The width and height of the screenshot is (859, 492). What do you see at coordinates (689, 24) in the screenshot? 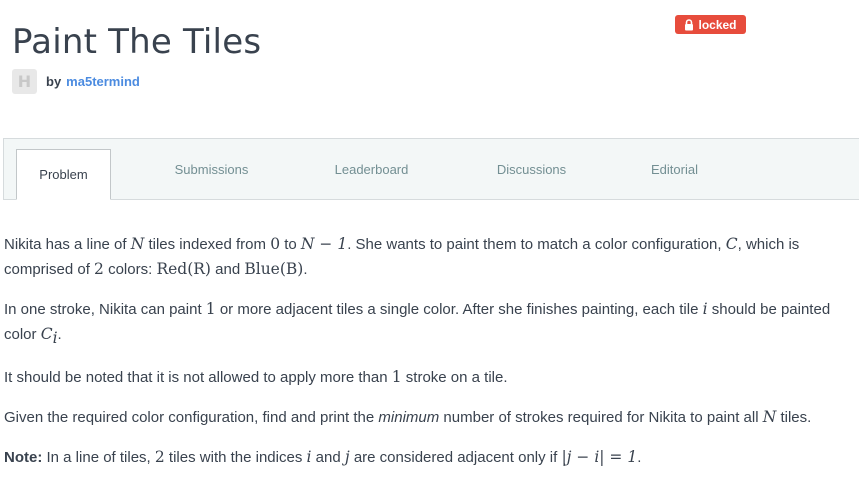
I see `lock-icon` at bounding box center [689, 24].